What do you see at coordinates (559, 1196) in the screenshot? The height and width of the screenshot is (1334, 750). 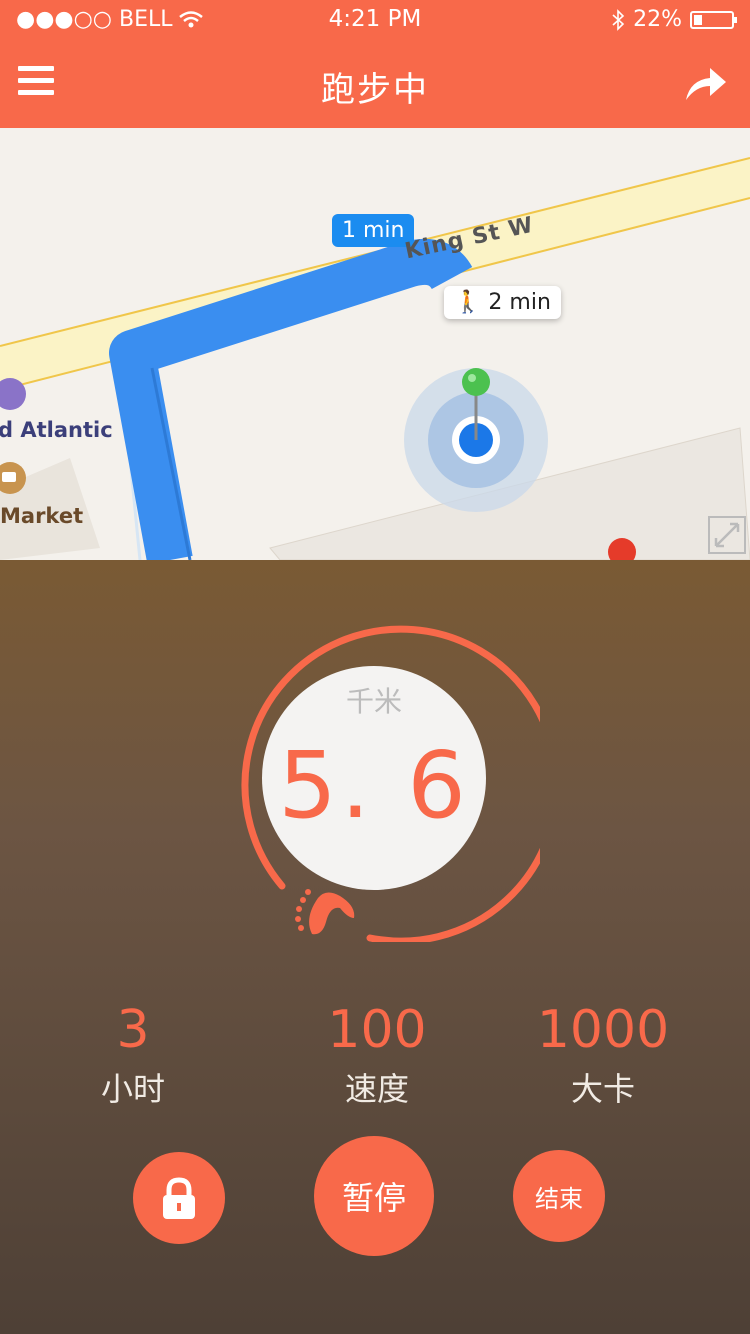 I see `end-button: 结束` at bounding box center [559, 1196].